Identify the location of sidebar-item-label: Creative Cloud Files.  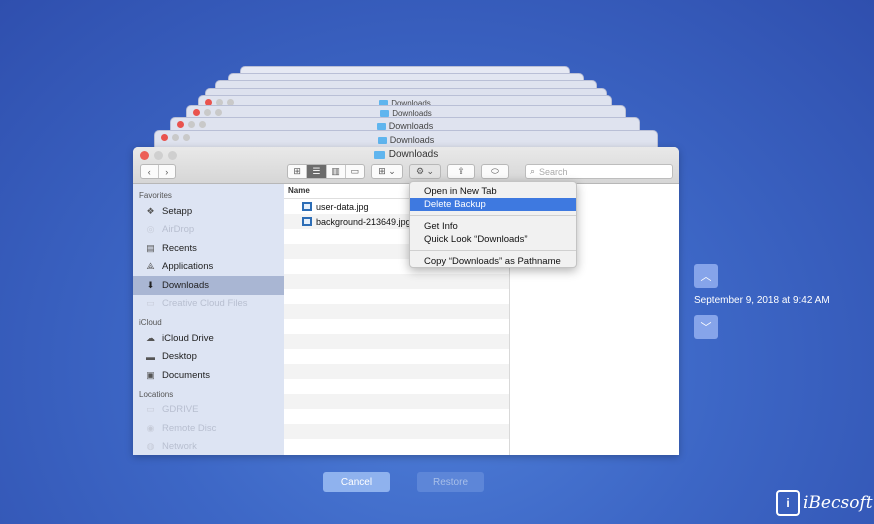
(205, 304).